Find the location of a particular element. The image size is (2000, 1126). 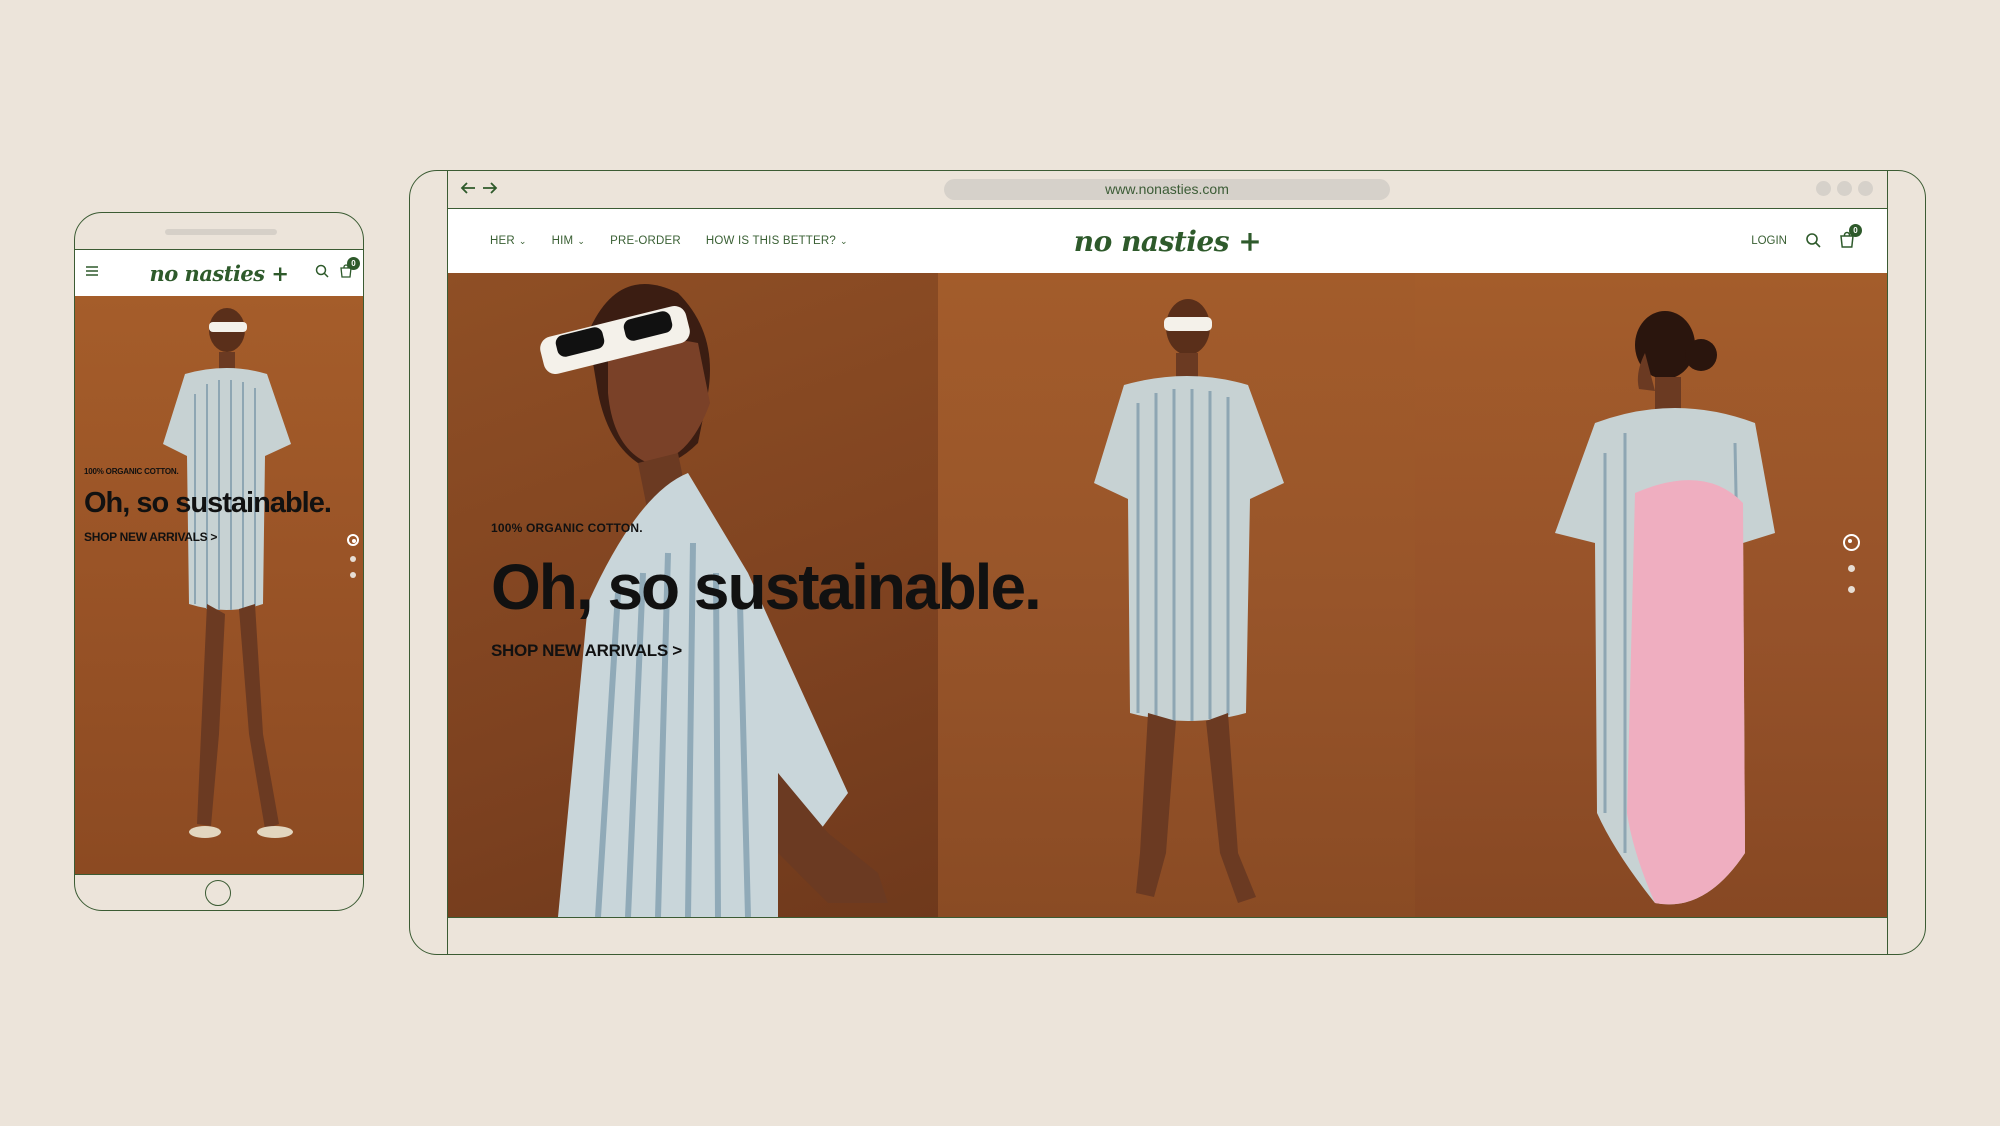

mobile-hero-title: Oh, so sustainable. is located at coordinates (208, 503).